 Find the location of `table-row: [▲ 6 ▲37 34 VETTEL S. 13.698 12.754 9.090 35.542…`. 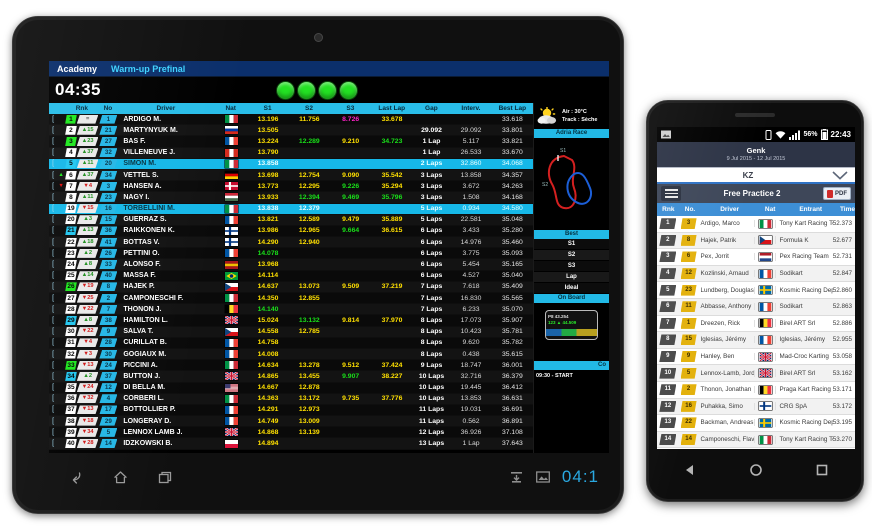

table-row: [▲ 6 ▲37 34 VETTEL S. 13.698 12.754 9.090 35.542… is located at coordinates (291, 175).